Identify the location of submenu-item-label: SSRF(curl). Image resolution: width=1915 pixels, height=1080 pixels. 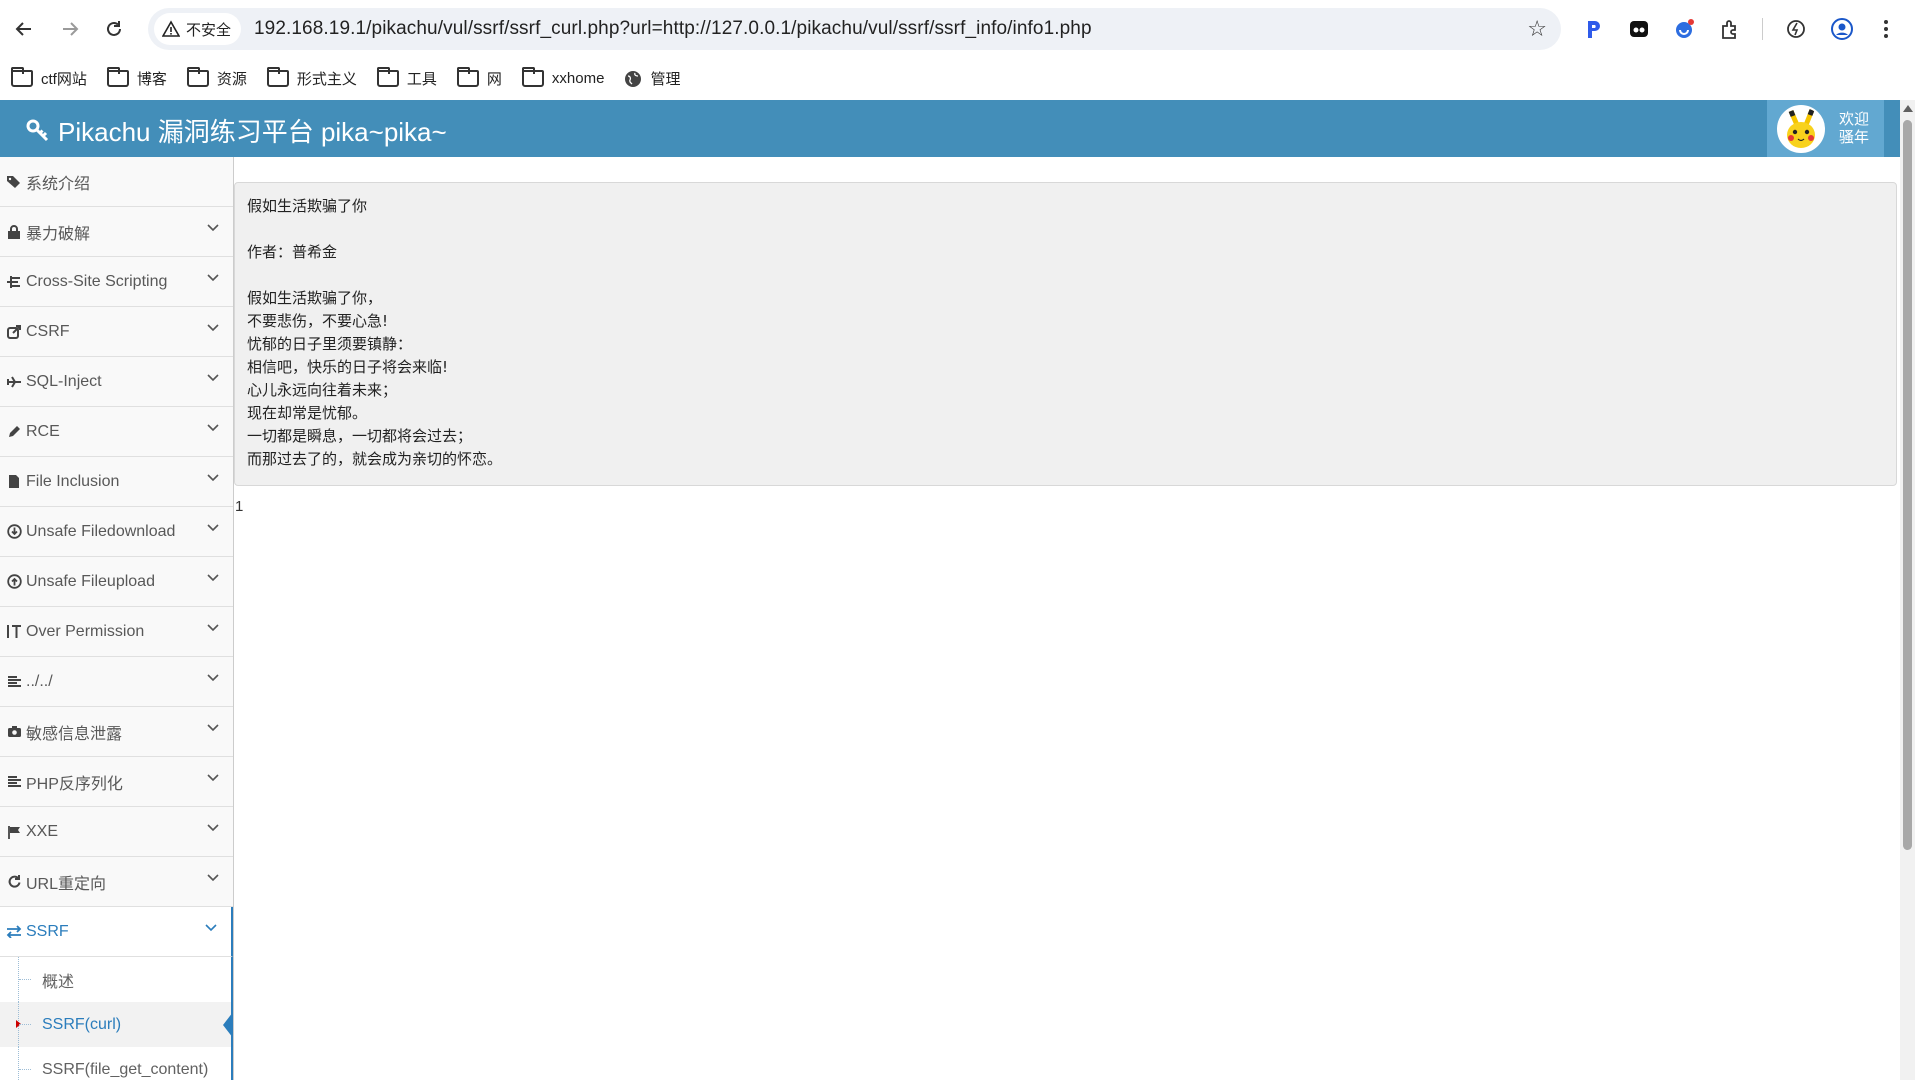
(82, 1024).